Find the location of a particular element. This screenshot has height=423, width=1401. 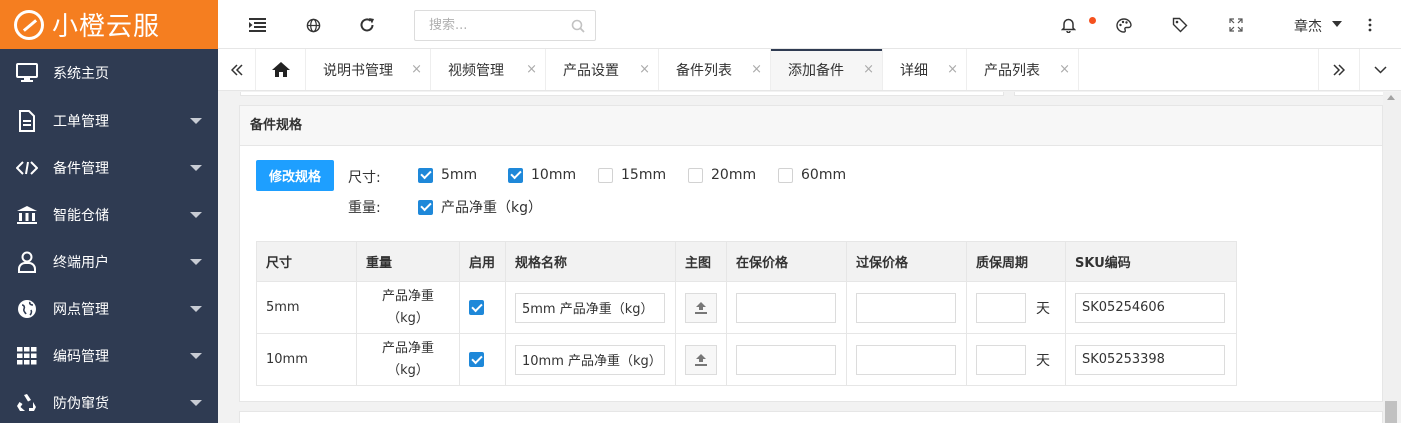

cell-size: 5mm is located at coordinates (306, 307).